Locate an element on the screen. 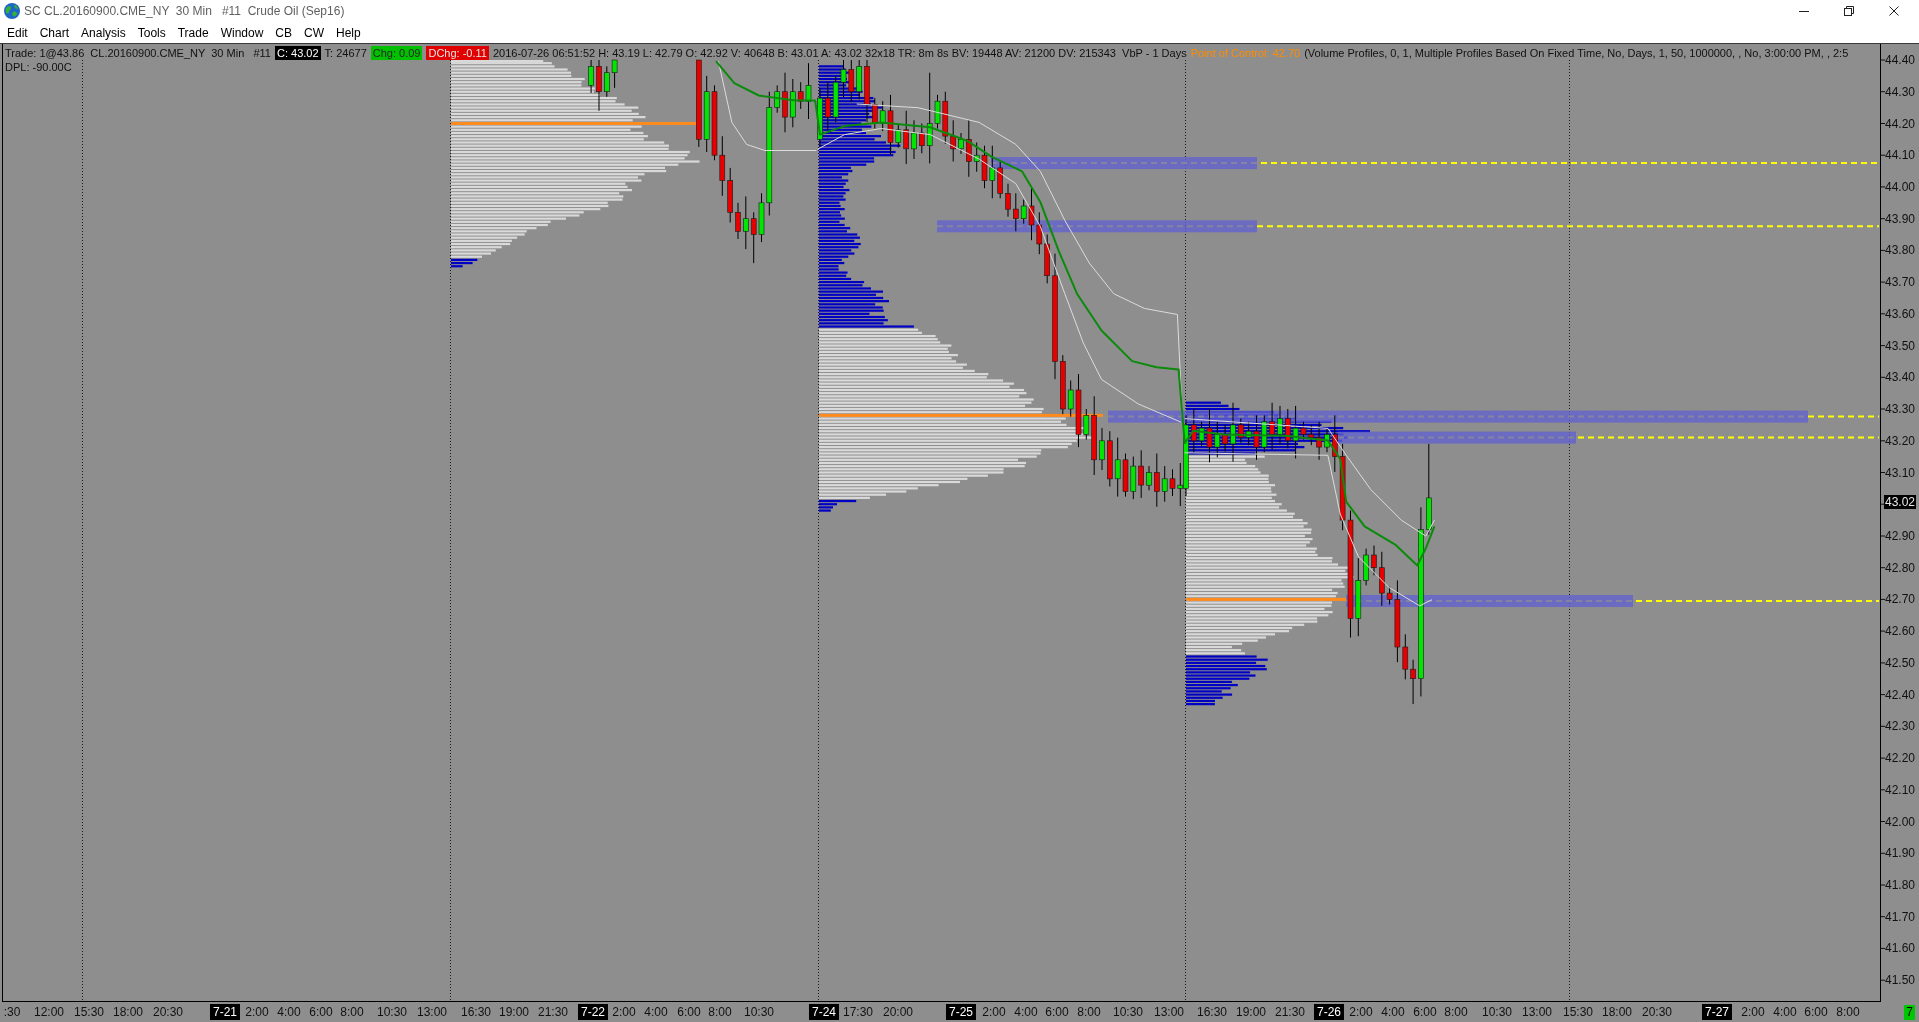 This screenshot has height=1022, width=1919. price-axis-label: 42.90 is located at coordinates (1900, 536).